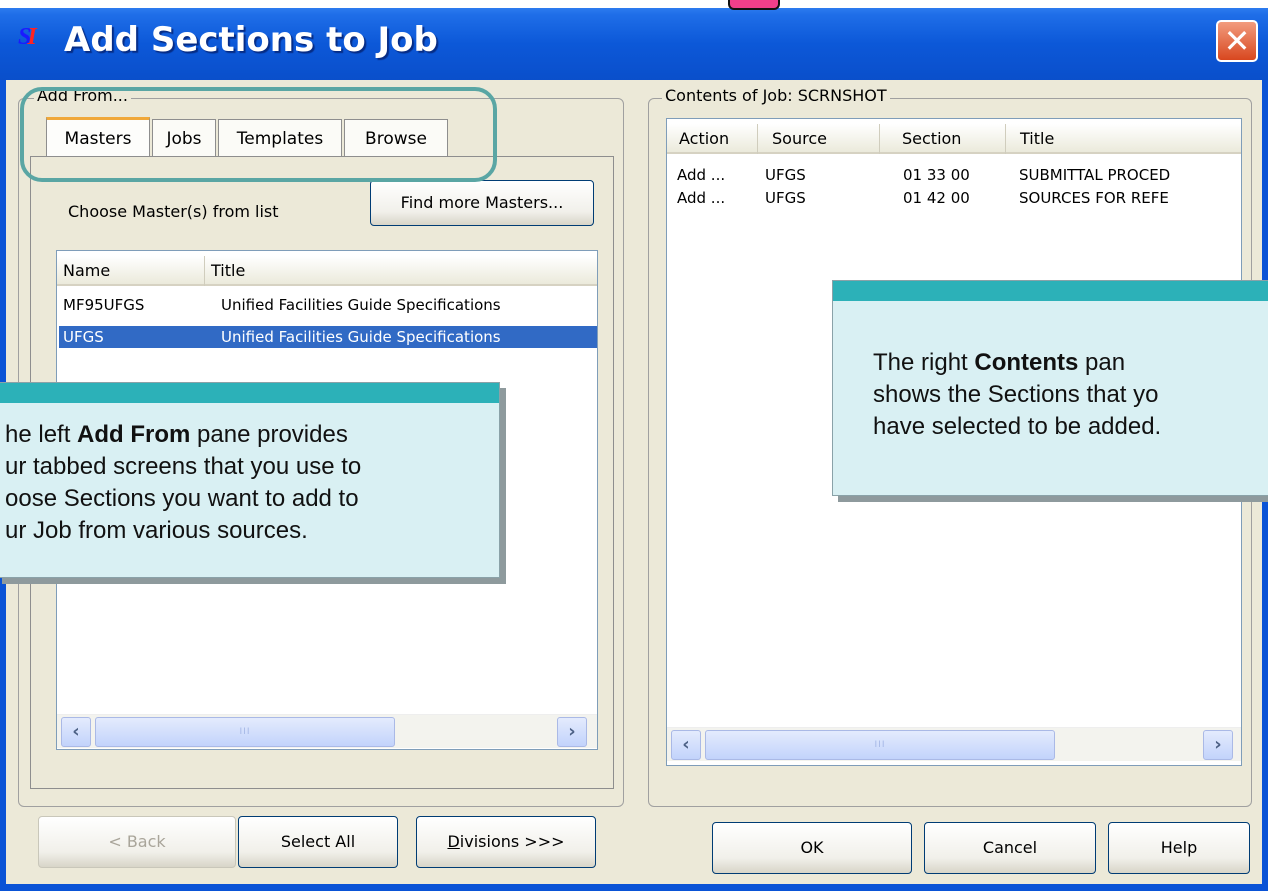 This screenshot has height=891, width=1268. I want to click on callout-line: oose Sections you want to add to, so click(182, 498).